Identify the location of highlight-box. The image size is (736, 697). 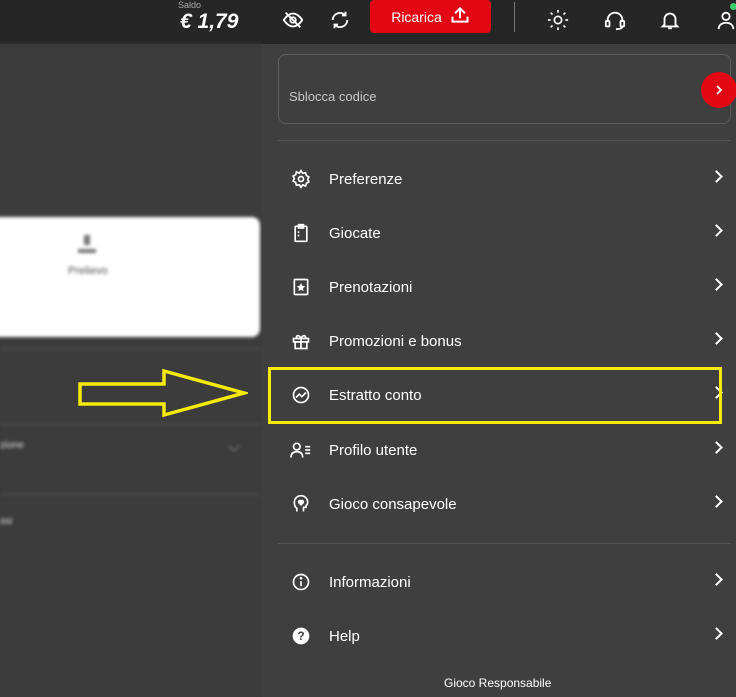
(495, 395).